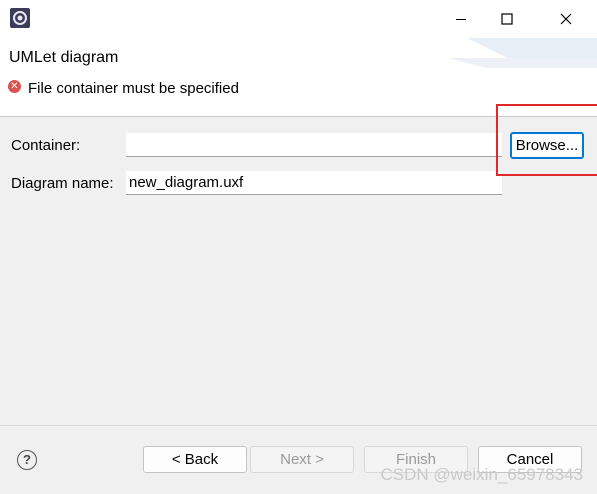  I want to click on next-button-label: Next >, so click(302, 459).